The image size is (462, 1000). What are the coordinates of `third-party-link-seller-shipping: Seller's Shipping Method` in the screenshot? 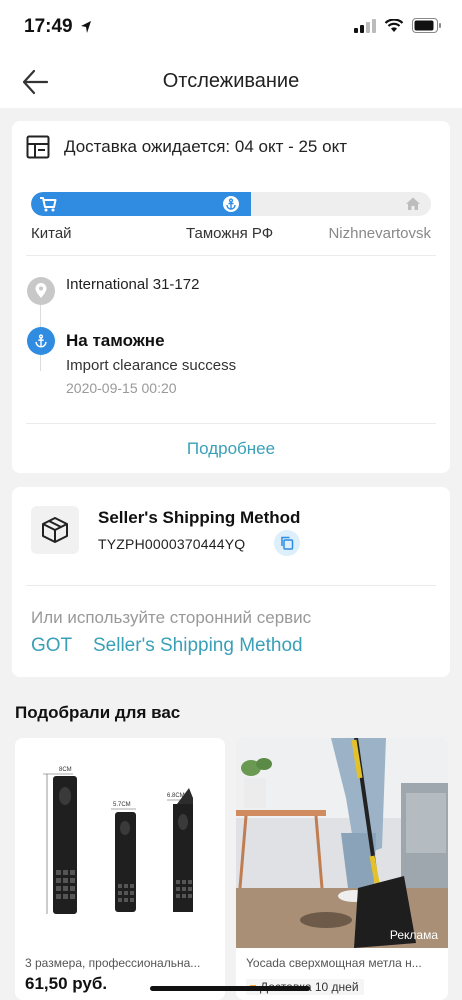 It's located at (198, 646).